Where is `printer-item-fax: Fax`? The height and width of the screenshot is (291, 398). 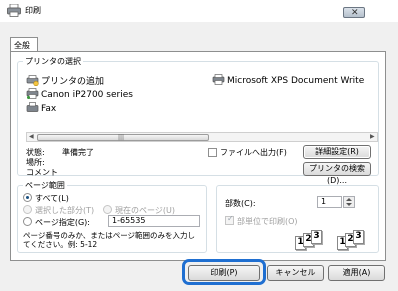 printer-item-fax: Fax is located at coordinates (41, 108).